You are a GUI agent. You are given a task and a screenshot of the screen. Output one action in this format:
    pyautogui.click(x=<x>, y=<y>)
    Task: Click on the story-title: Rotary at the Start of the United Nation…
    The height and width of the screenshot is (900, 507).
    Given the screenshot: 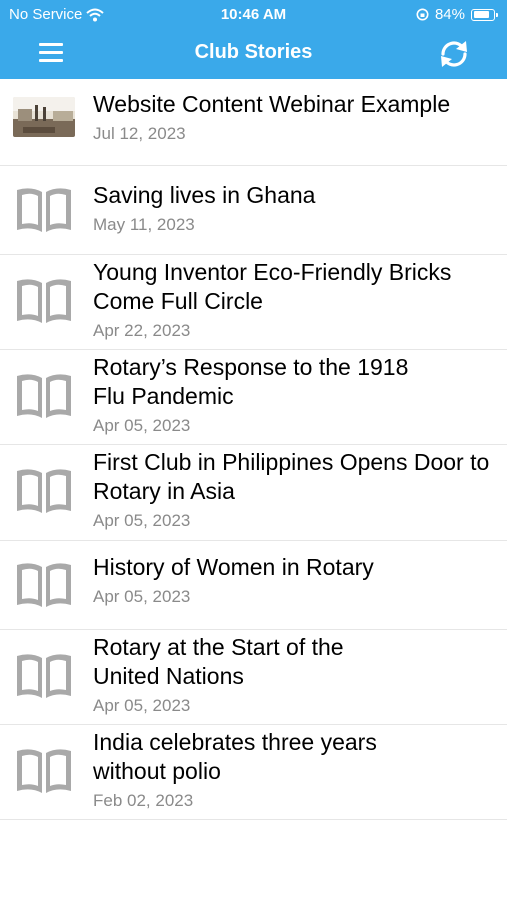 What is the action you would take?
    pyautogui.click(x=218, y=661)
    